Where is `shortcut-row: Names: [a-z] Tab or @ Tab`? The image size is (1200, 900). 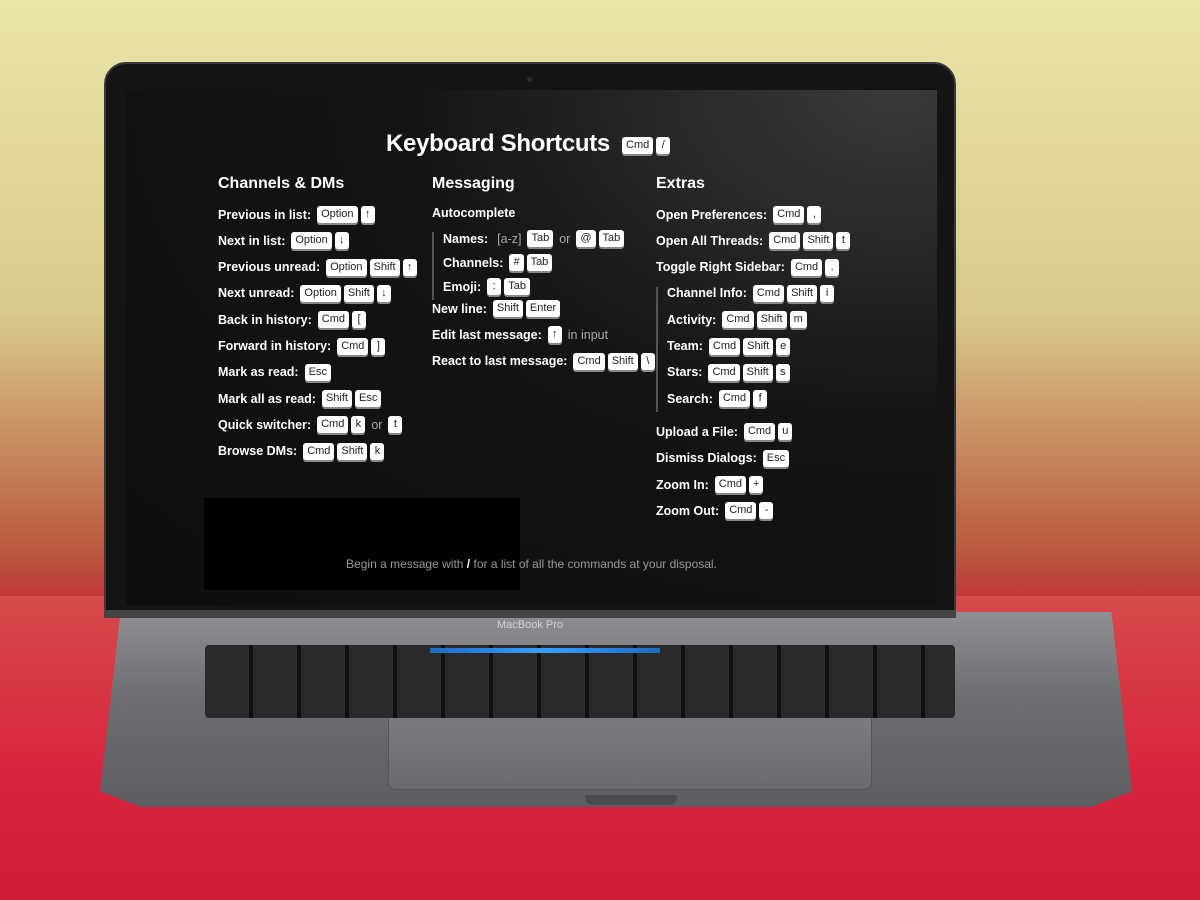
shortcut-row: Names: [a-z] Tab or @ Tab is located at coordinates (534, 238).